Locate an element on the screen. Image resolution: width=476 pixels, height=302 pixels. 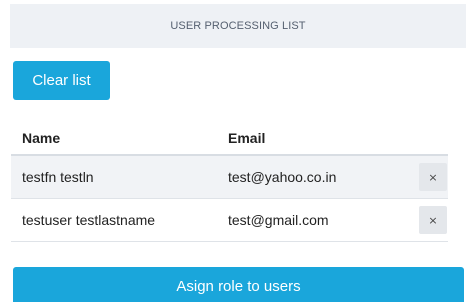
row-email: test@gmail.com is located at coordinates (278, 220).